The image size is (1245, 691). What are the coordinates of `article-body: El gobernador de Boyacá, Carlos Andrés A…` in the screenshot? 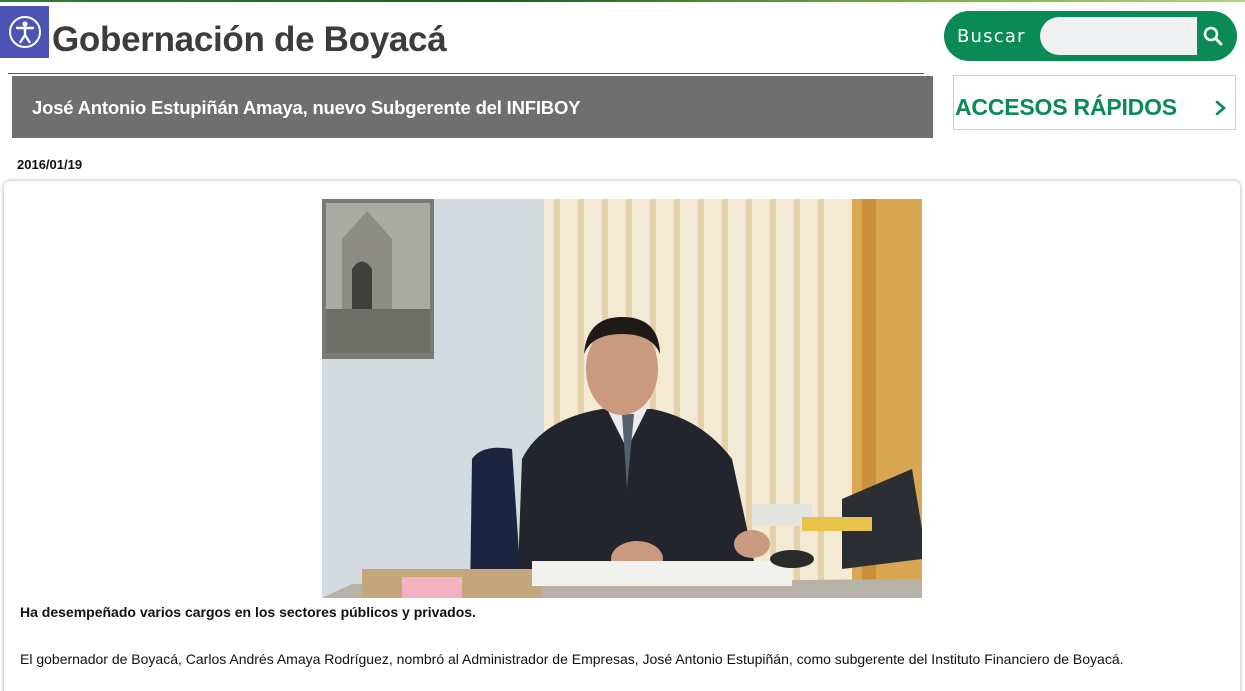 It's located at (572, 659).